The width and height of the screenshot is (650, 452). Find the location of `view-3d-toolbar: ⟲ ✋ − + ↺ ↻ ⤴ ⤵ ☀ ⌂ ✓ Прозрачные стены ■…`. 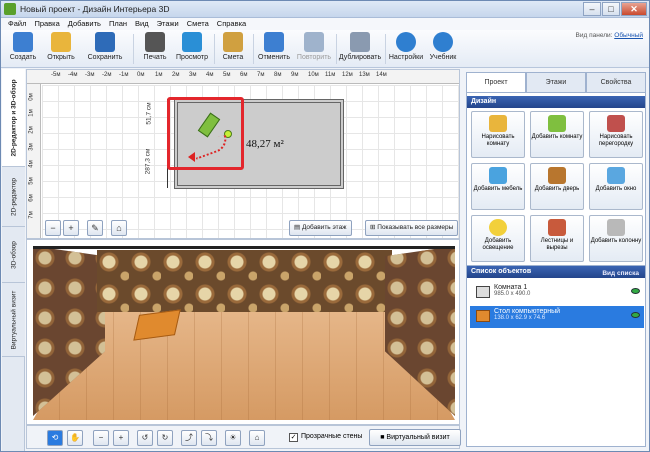

view-3d-toolbar: ⟲ ✋ − + ↺ ↻ ⤴ ⤵ ☀ ⌂ ✓ Прозрачные стены ■… is located at coordinates (243, 437).